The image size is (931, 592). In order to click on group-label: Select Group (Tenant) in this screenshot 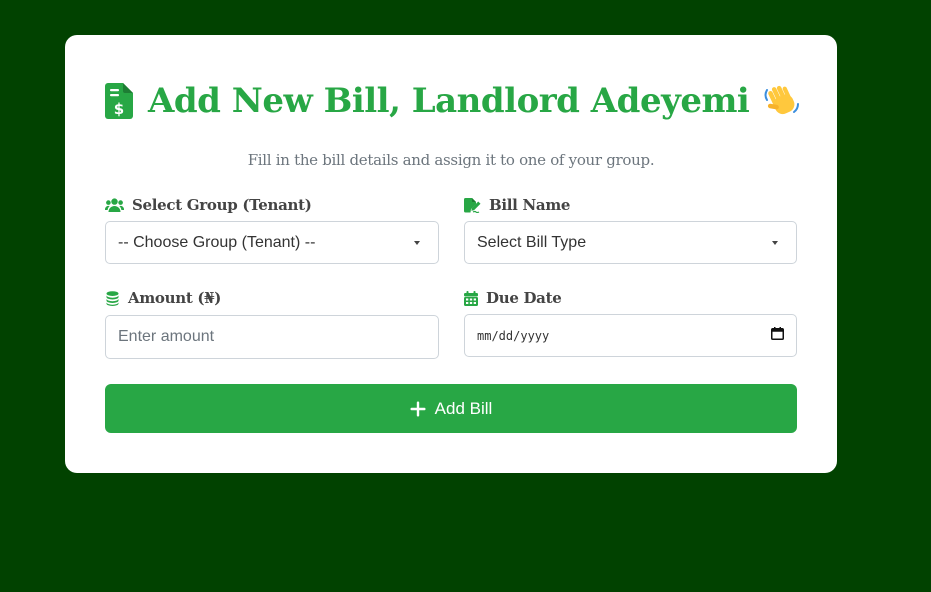, I will do `click(272, 205)`.